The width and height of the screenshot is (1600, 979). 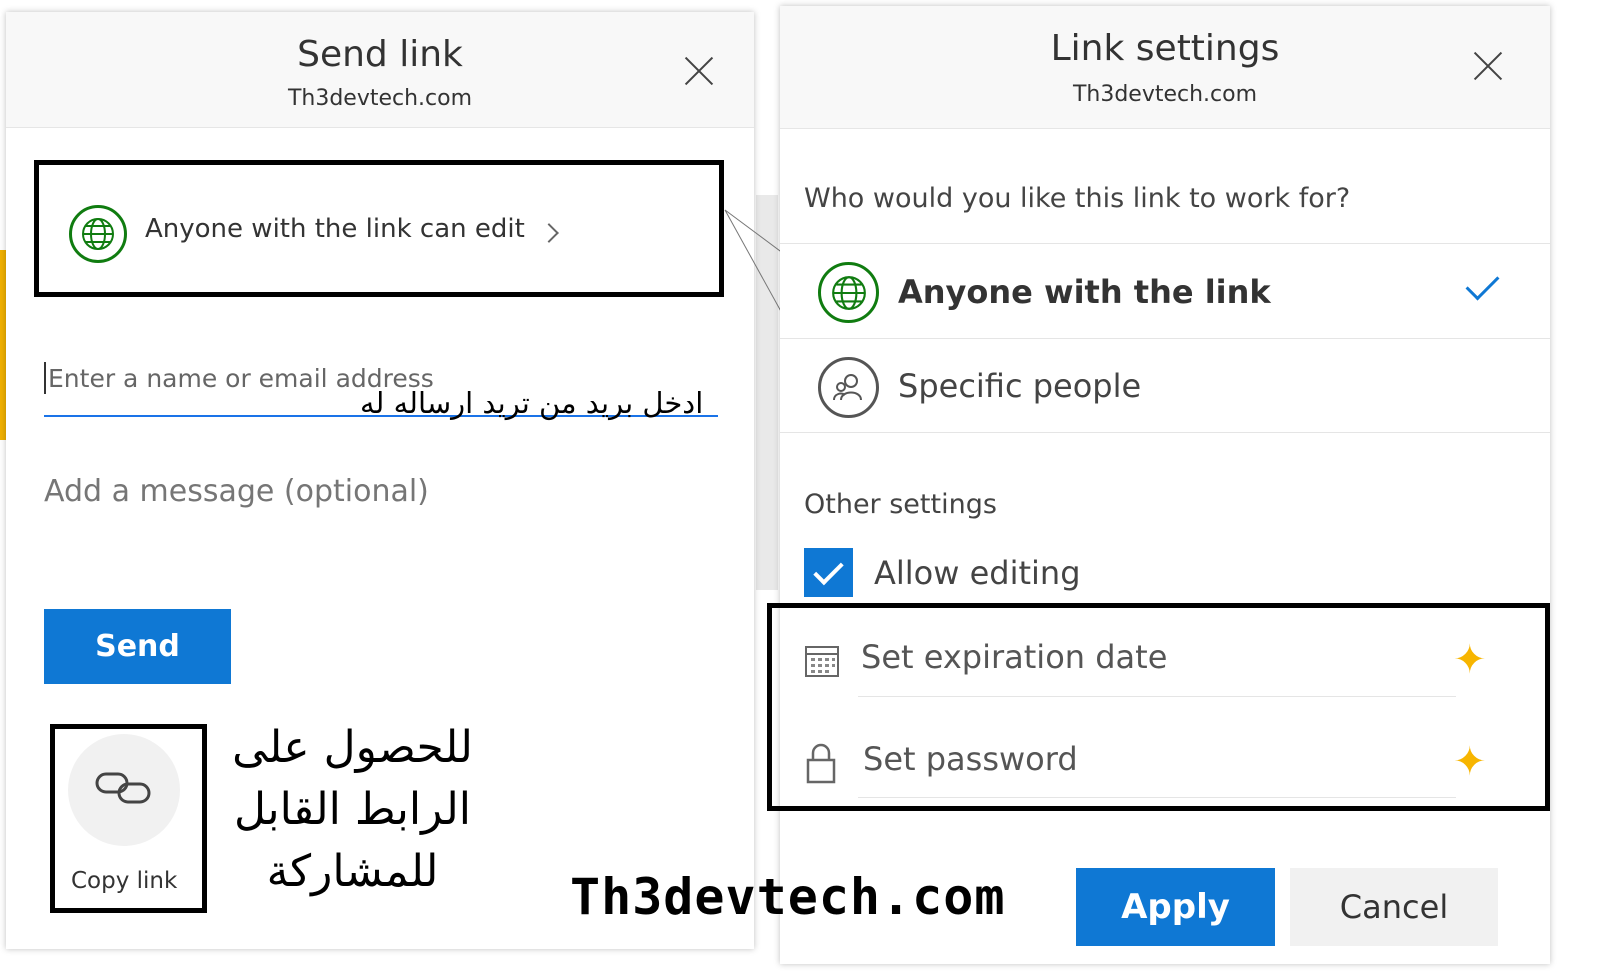 What do you see at coordinates (335, 229) in the screenshot?
I see `permission-setting-link: Anyone with the link can edit` at bounding box center [335, 229].